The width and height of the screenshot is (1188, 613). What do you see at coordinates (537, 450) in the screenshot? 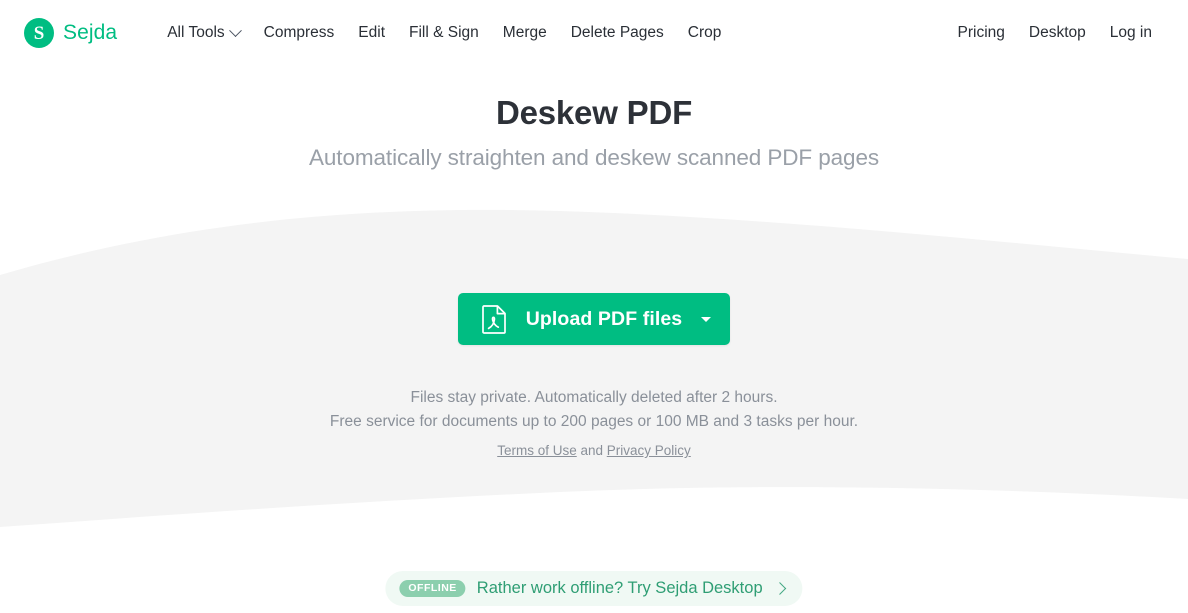
I see `terms-of-use-link: Terms of Use` at bounding box center [537, 450].